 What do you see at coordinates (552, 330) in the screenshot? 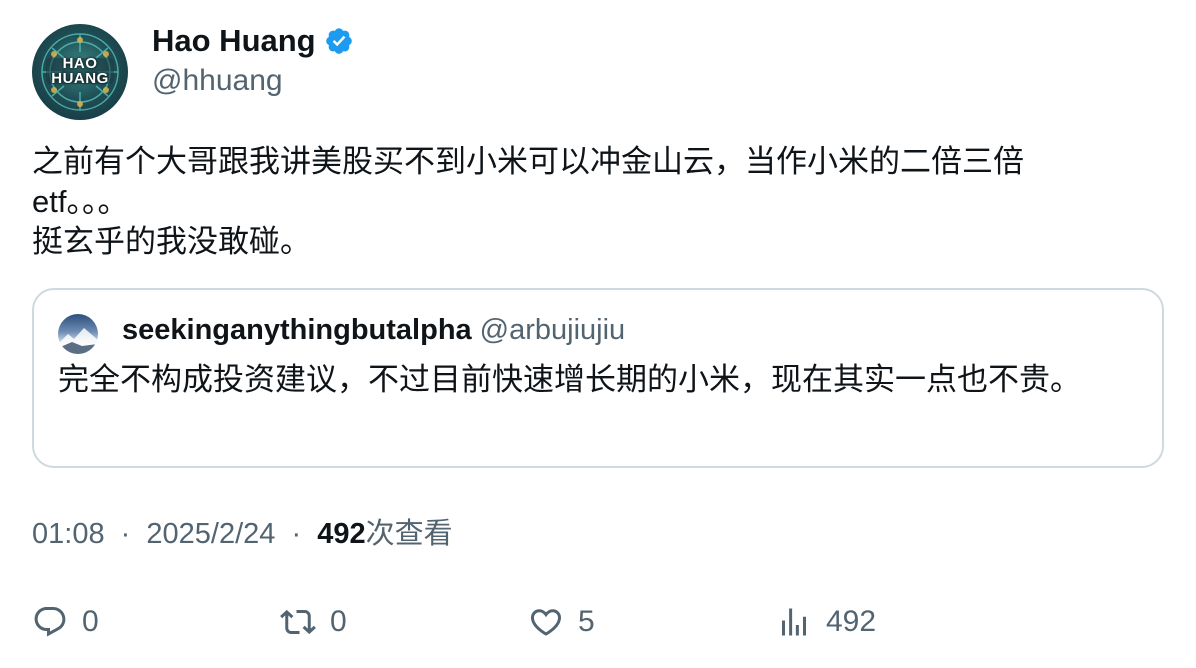
I see `quoted-handle: @arbujiujiu` at bounding box center [552, 330].